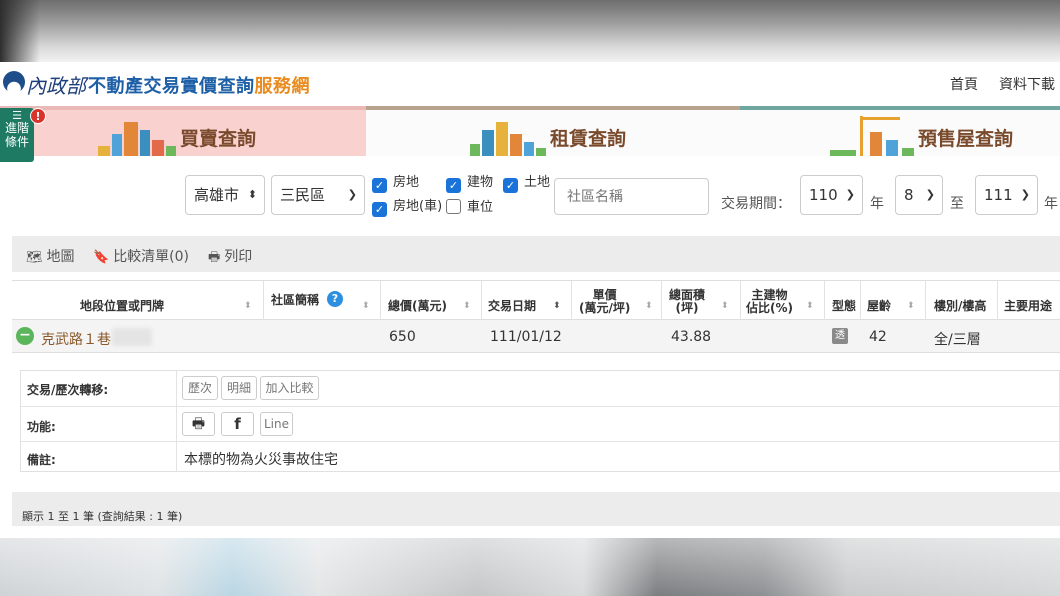 This screenshot has height=596, width=1060. What do you see at coordinates (844, 306) in the screenshot?
I see `col-header-type: 型態` at bounding box center [844, 306].